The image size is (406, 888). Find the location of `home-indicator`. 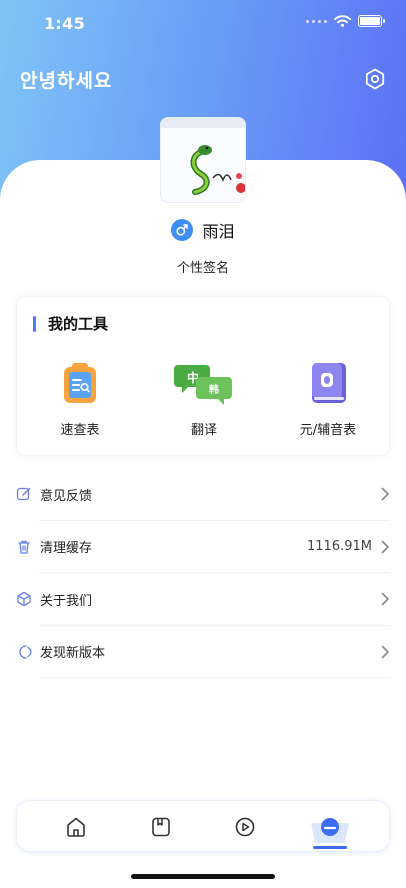

home-indicator is located at coordinates (203, 876).